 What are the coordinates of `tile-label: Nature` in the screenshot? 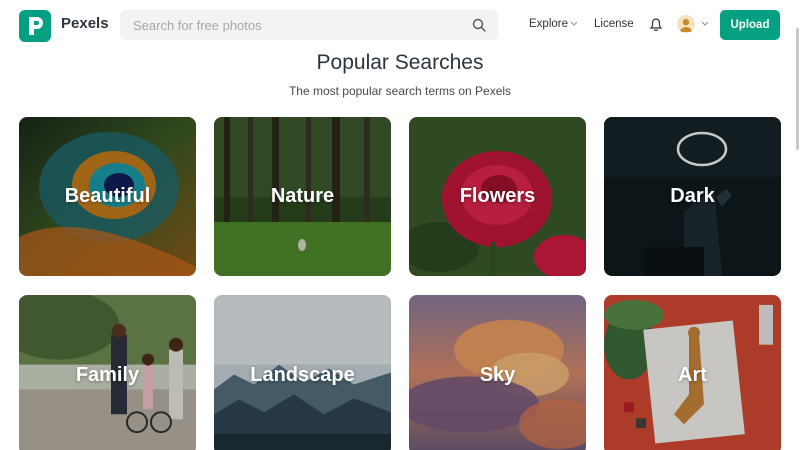 It's located at (302, 196).